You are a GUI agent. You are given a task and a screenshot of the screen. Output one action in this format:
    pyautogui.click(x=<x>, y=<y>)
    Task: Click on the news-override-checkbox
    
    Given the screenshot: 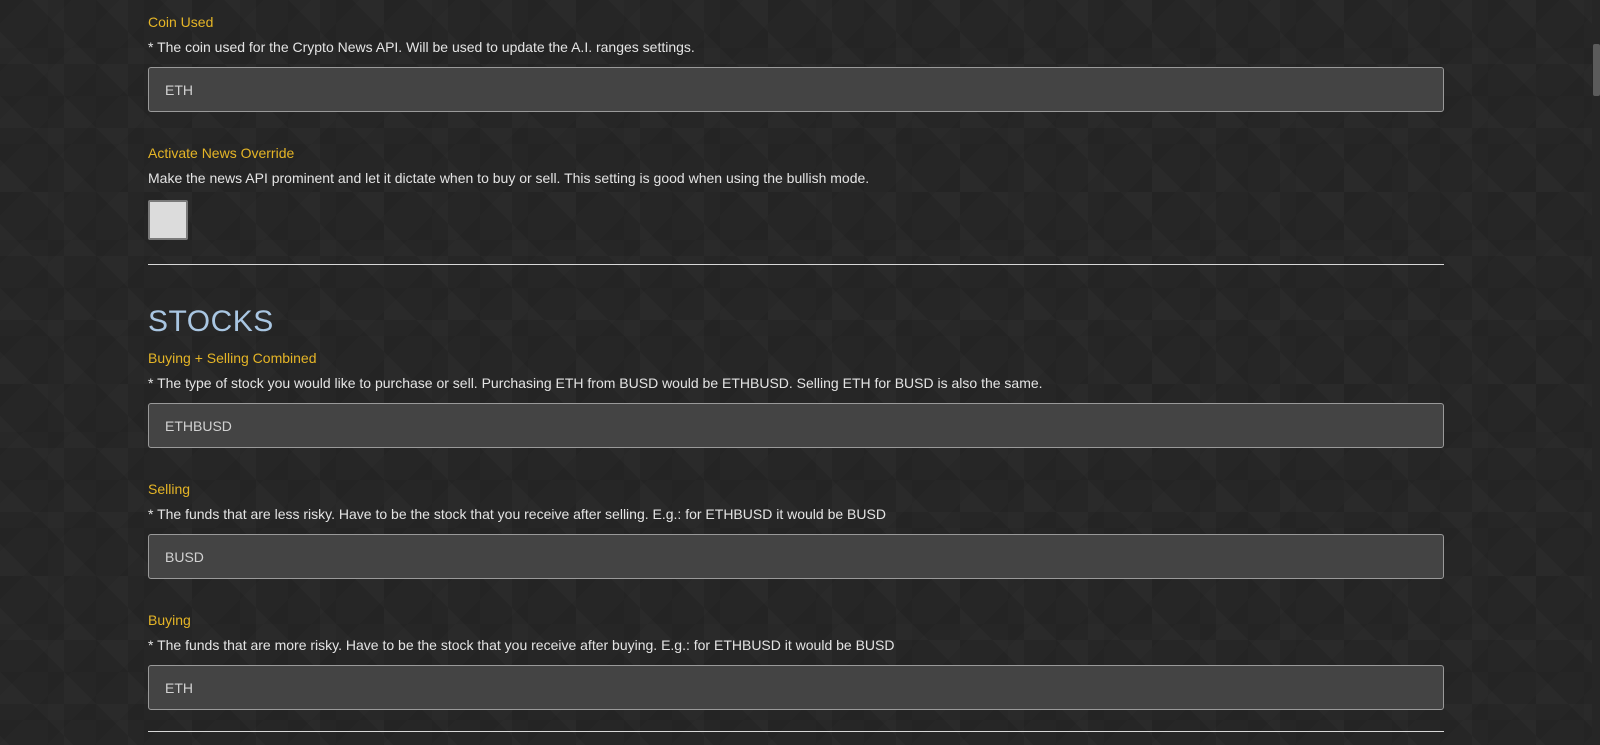 What is the action you would take?
    pyautogui.click(x=168, y=220)
    